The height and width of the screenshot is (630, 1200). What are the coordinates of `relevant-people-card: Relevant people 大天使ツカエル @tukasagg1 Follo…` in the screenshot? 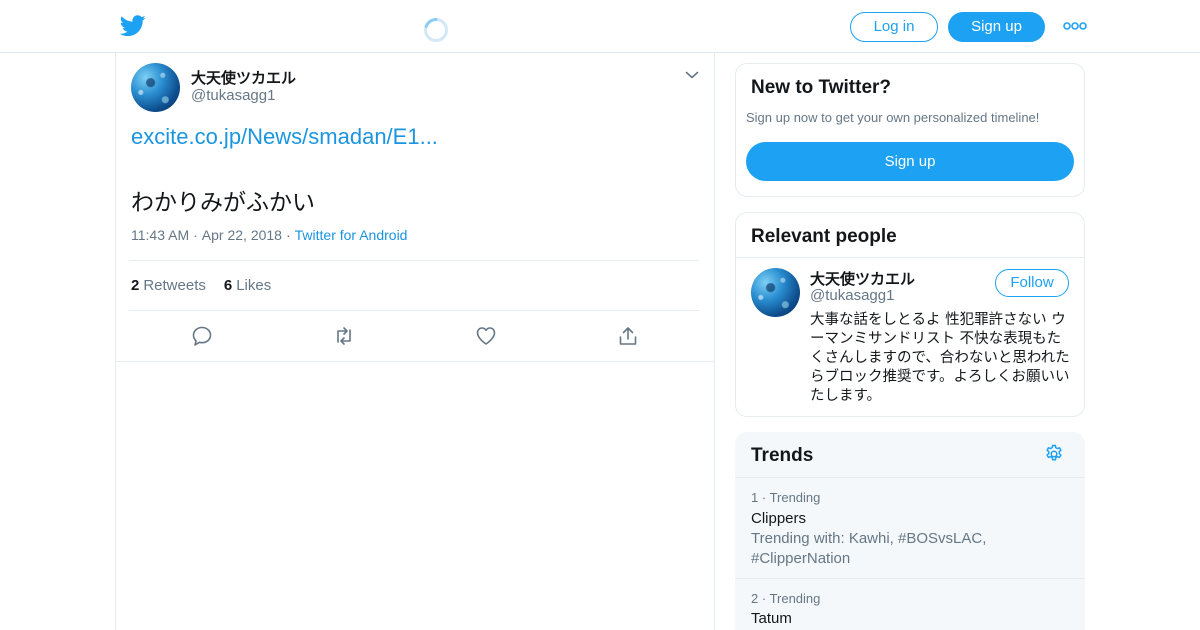 It's located at (910, 314).